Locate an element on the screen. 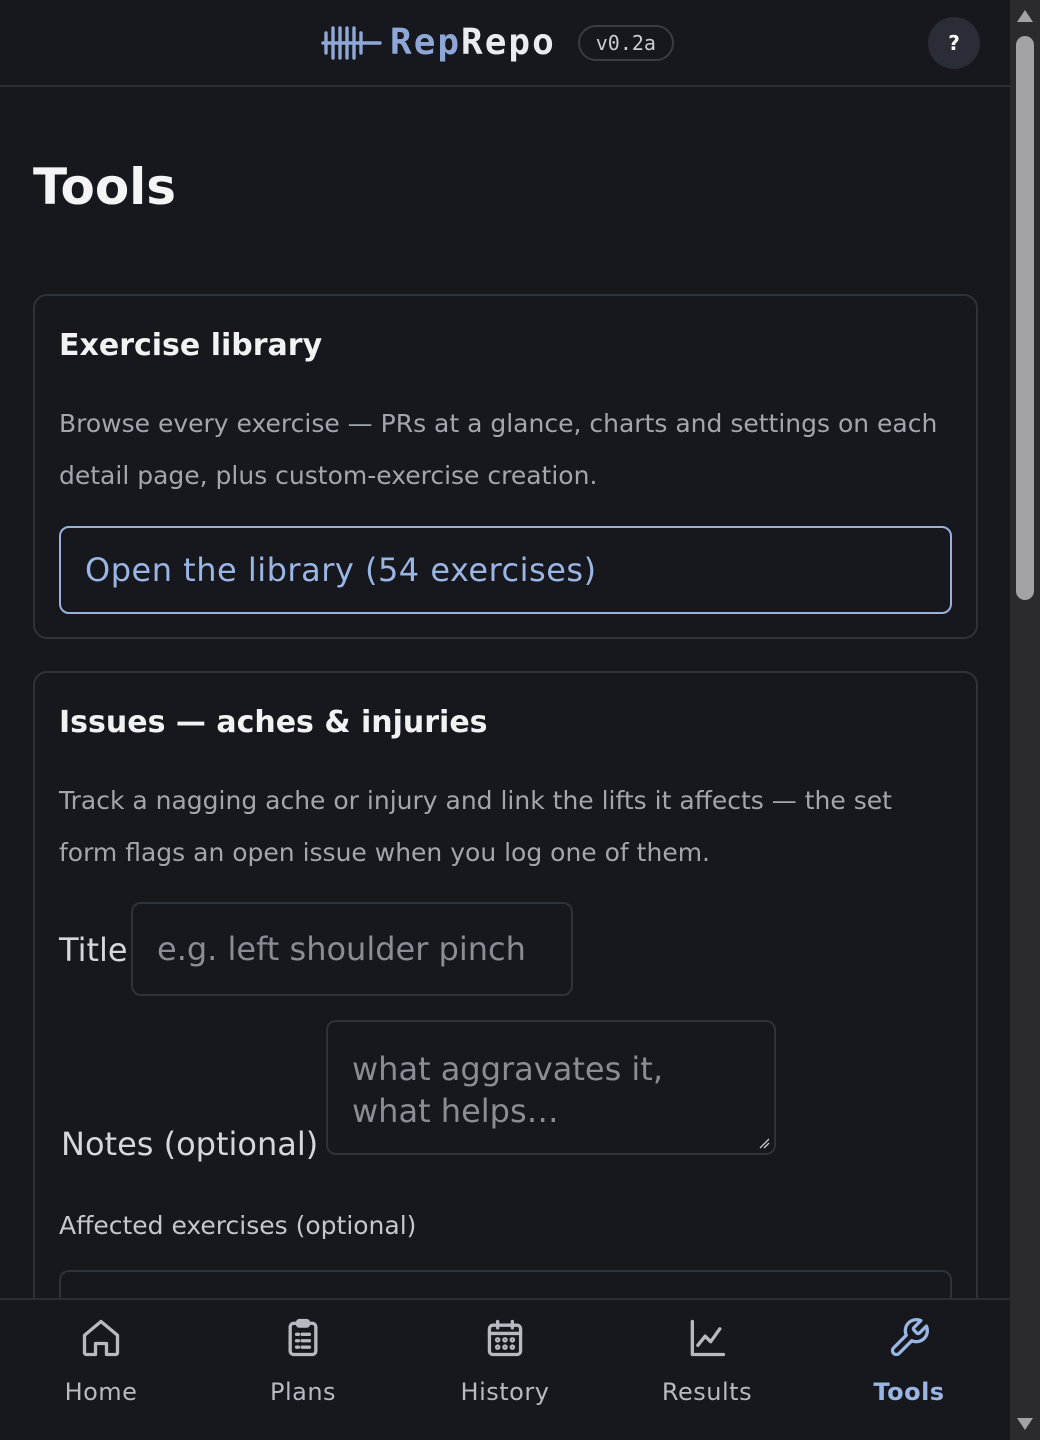  open-library-button: Open the library (54 exercises) is located at coordinates (505, 570).